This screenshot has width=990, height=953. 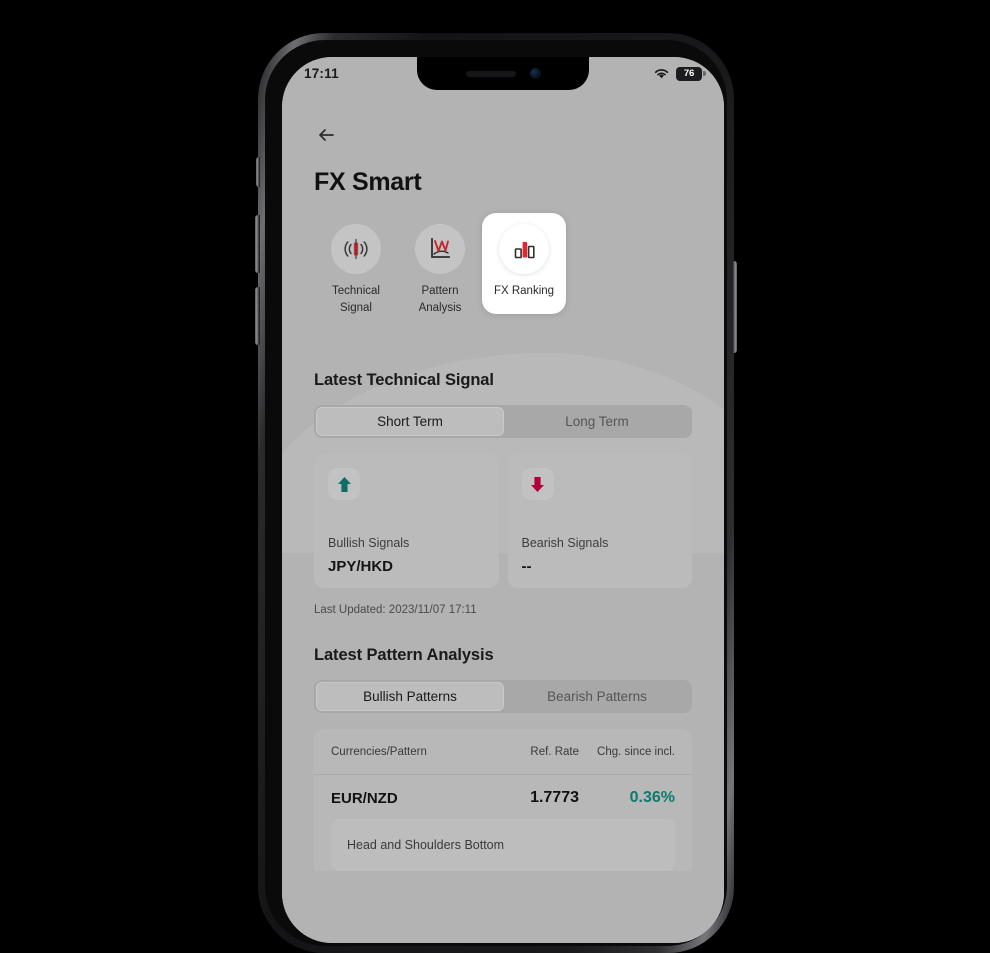 I want to click on column-header-currencies-pattern: Currencies/Pattern, so click(x=379, y=751).